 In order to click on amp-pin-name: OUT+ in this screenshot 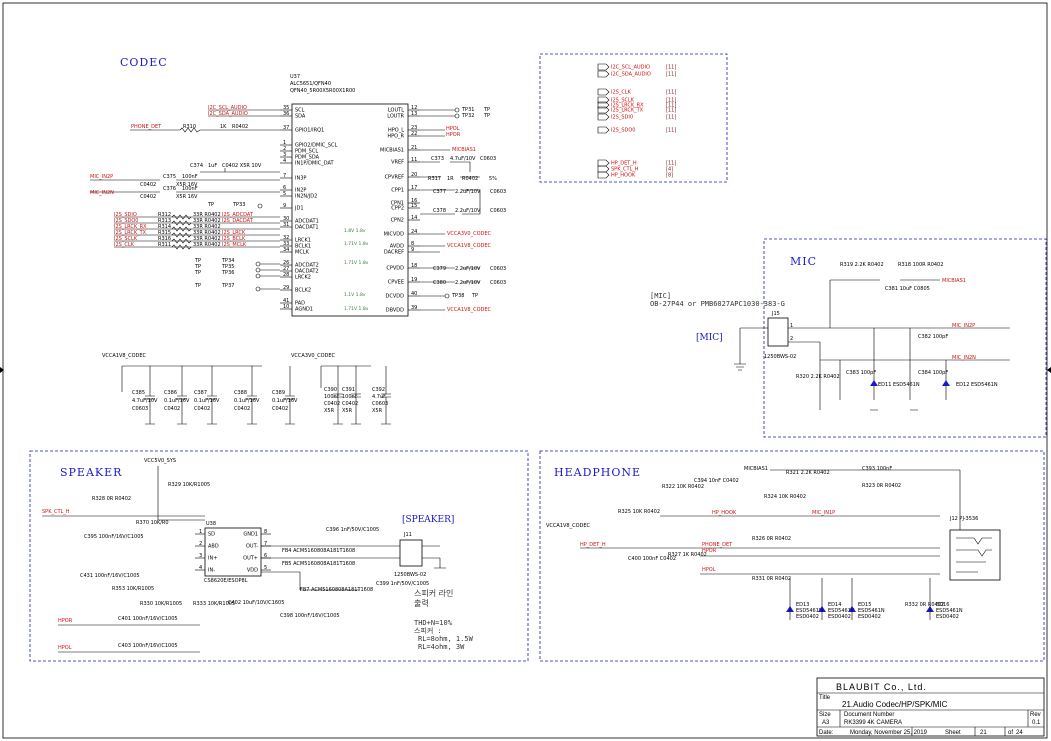, I will do `click(250, 559)`.